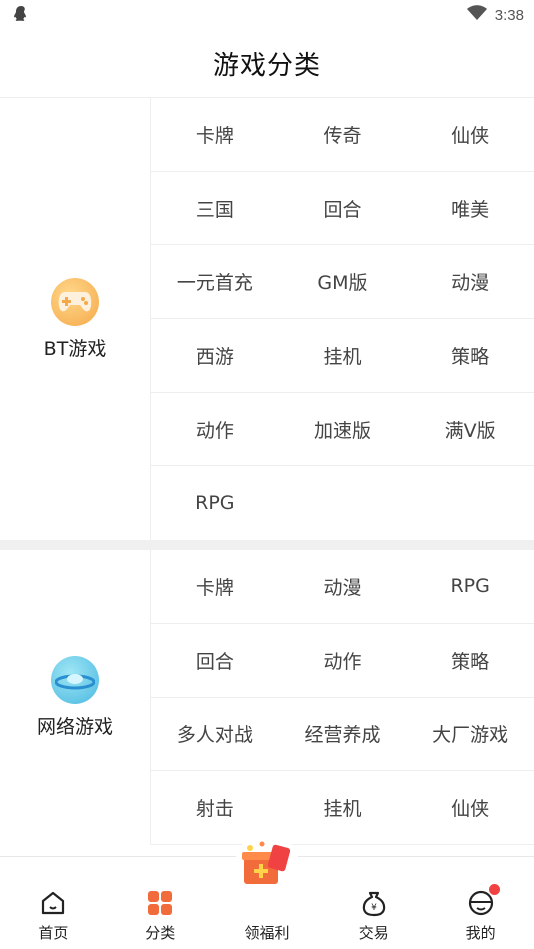  I want to click on nav-label: 首页, so click(53, 933).